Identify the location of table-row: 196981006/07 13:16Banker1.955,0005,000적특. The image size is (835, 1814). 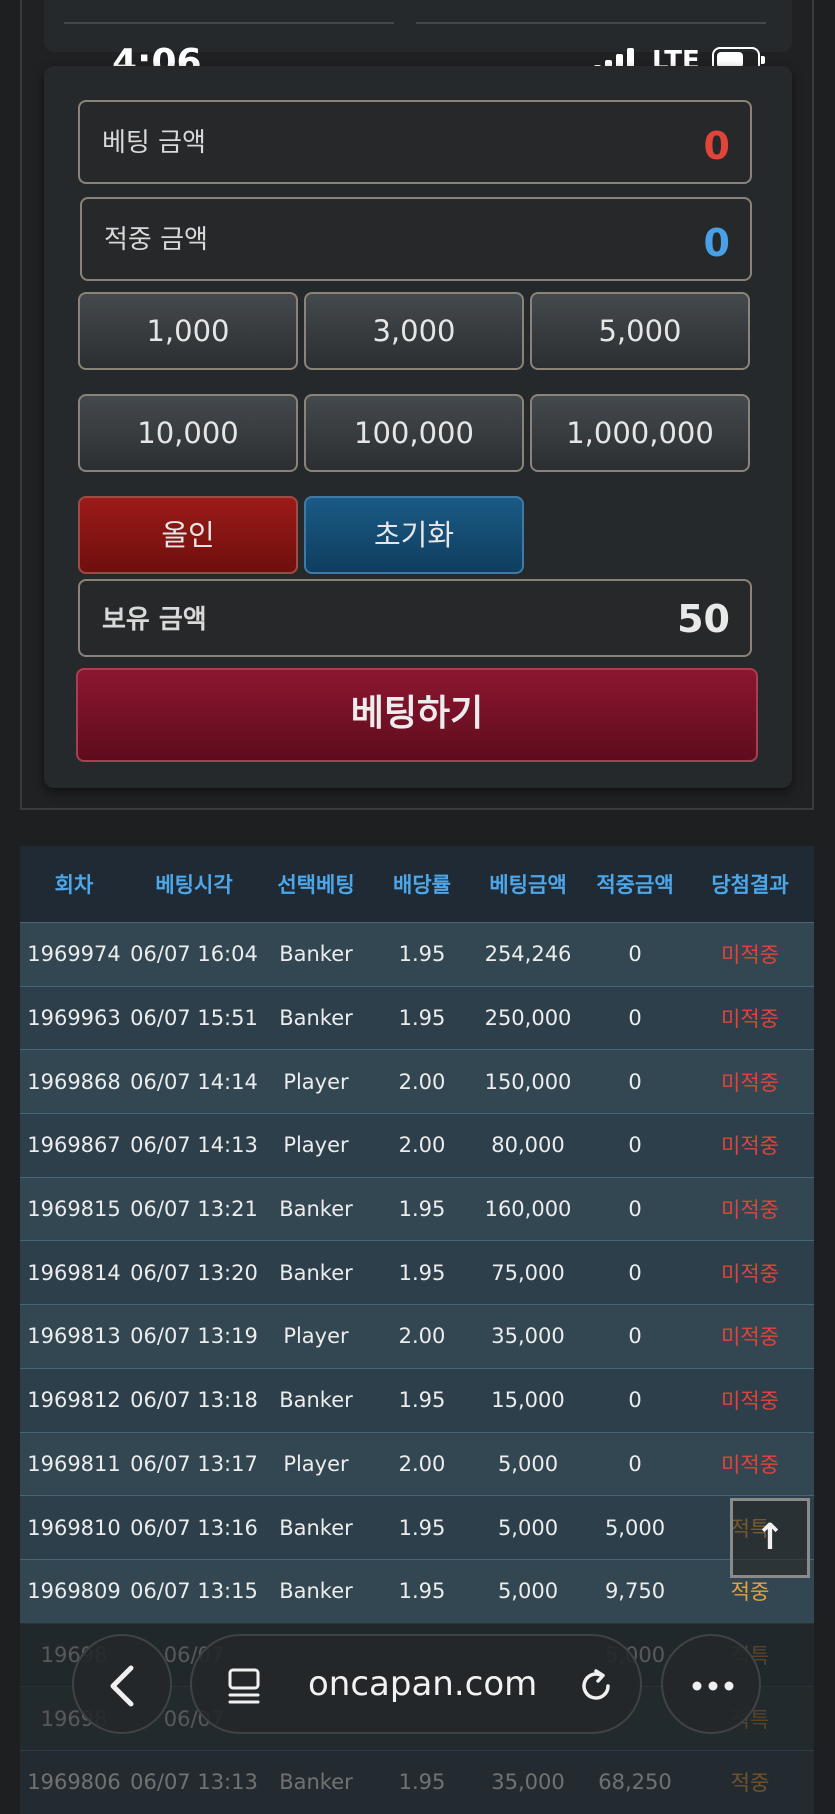
(417, 1527).